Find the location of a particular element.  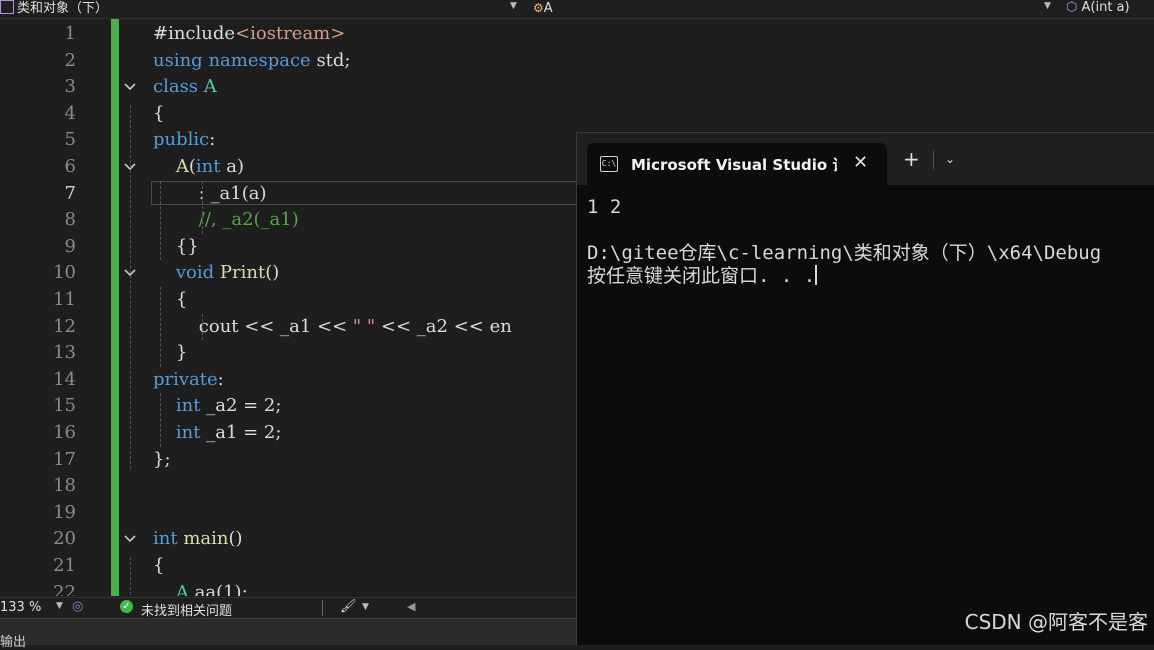

terminal-tab: C:\ Microsoft Visual Studio 调试控 ✕ is located at coordinates (737, 164).